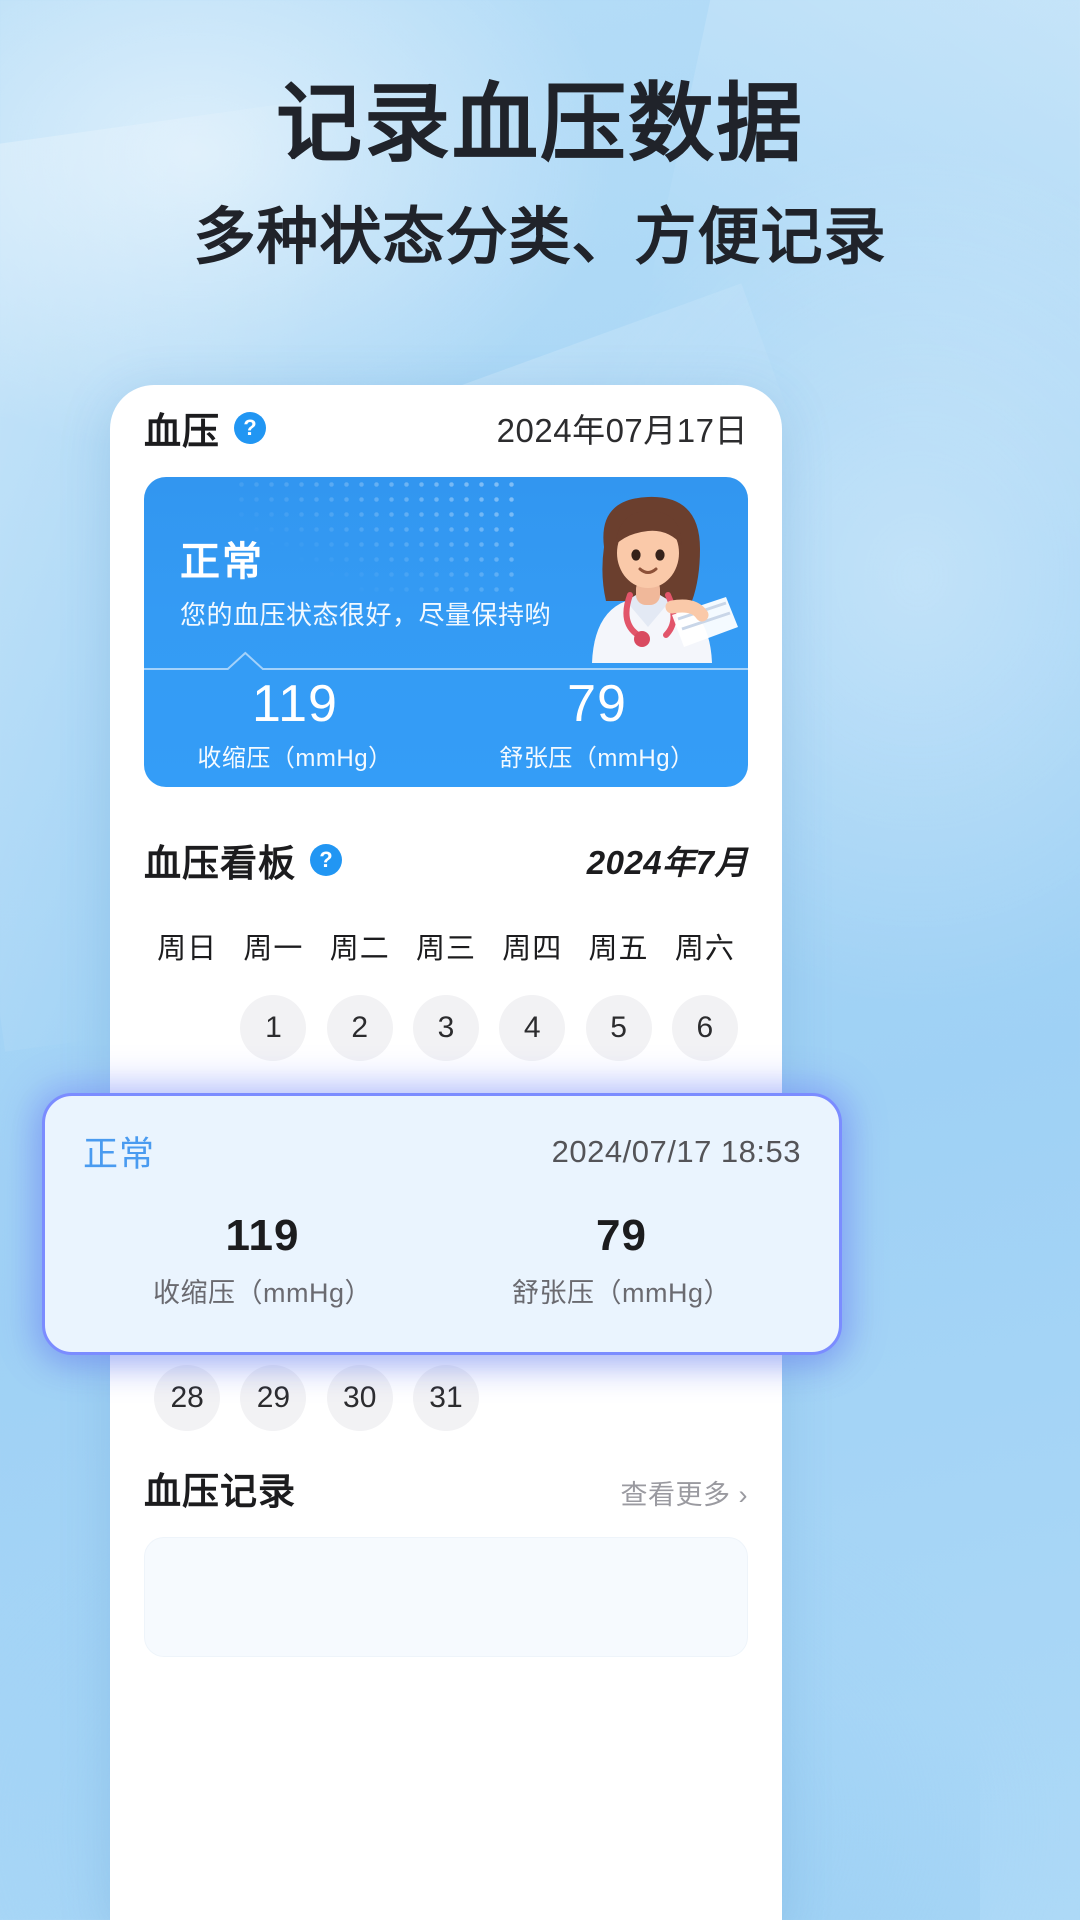 This screenshot has width=1080, height=1920. Describe the element at coordinates (446, 428) in the screenshot. I see `blood-pressure-header: 血压 ? 2024年07月17日` at that location.